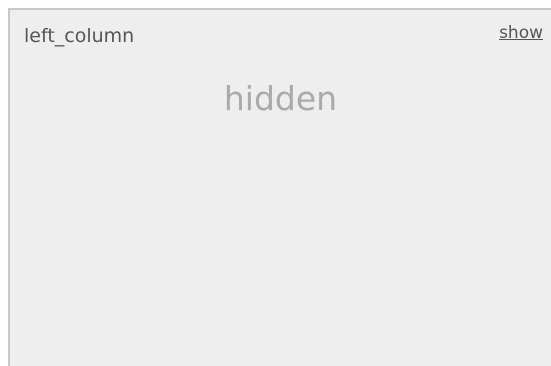 The width and height of the screenshot is (551, 366). I want to click on show-link: show, so click(521, 33).